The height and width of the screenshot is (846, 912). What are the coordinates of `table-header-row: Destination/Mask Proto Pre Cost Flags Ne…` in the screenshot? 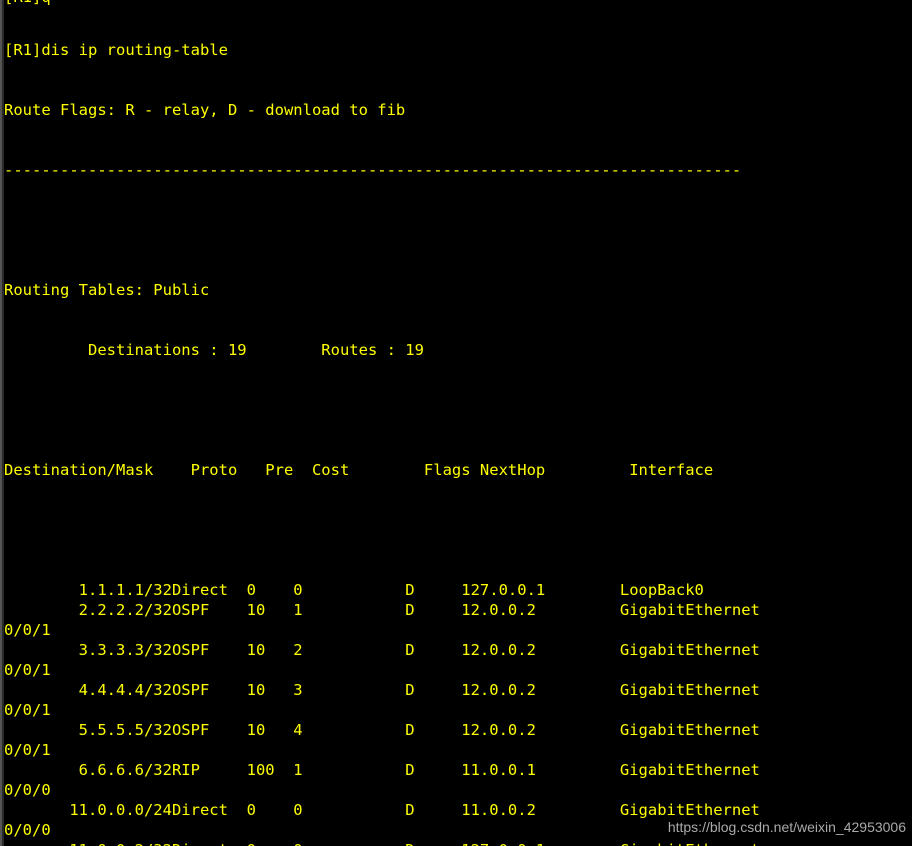 It's located at (359, 470).